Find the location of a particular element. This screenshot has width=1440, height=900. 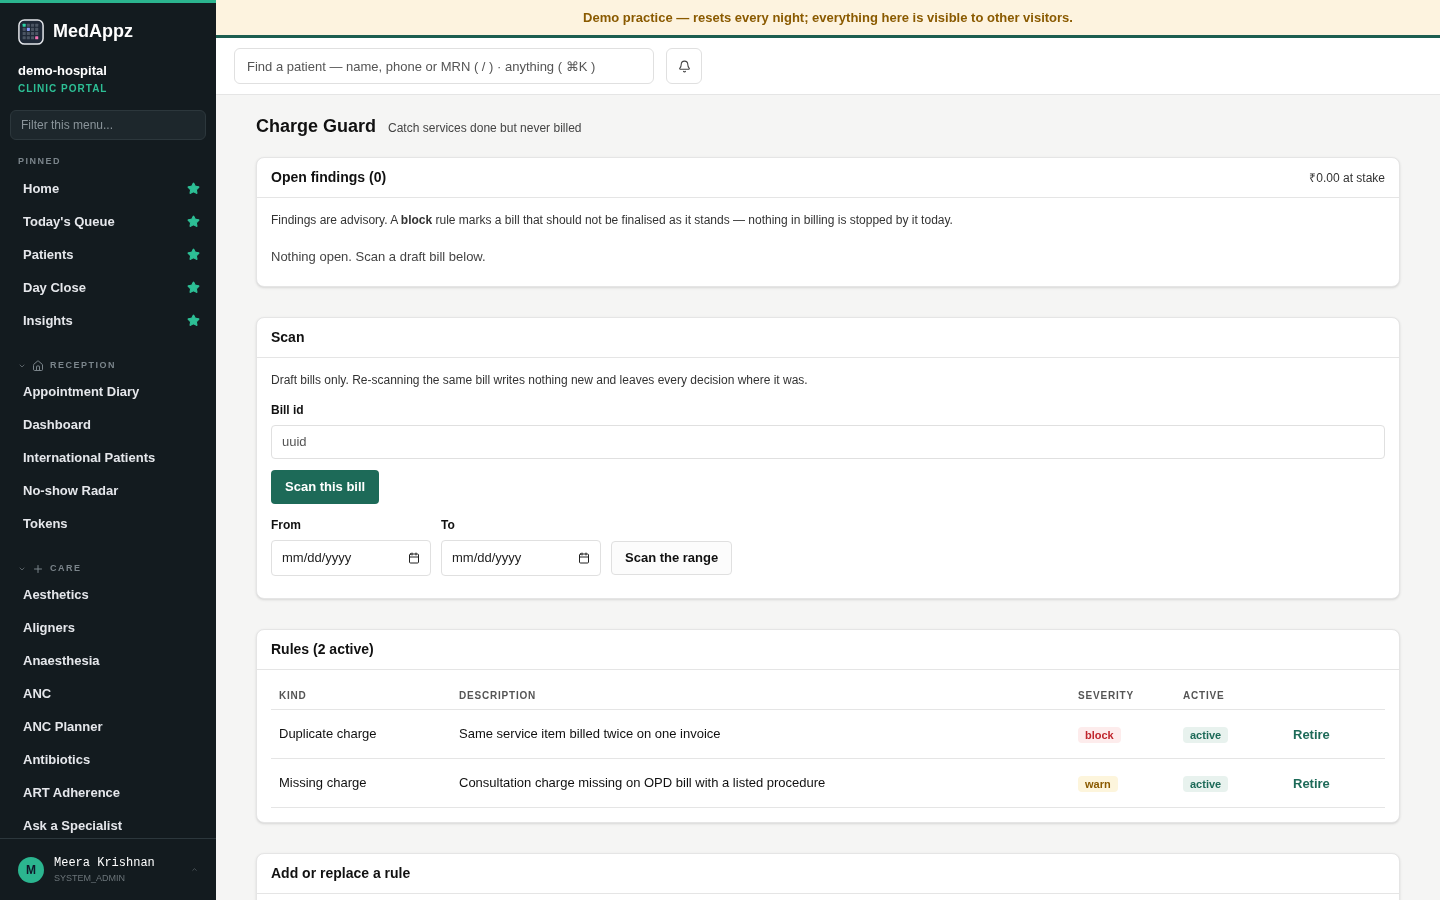

column-header: SEVERITY is located at coordinates (1122, 695).